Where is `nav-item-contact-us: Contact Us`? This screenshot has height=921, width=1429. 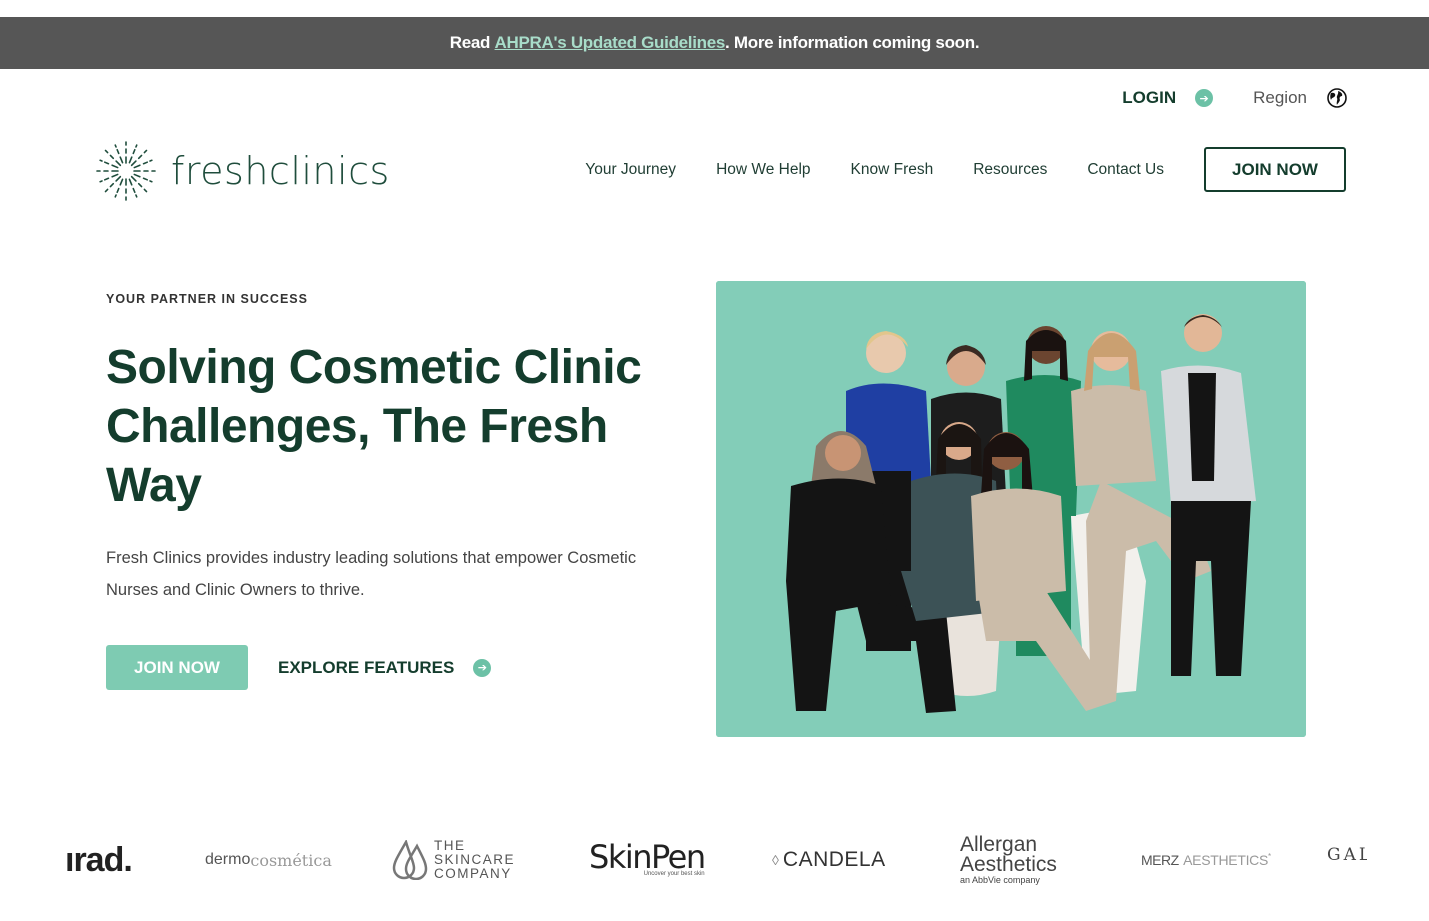 nav-item-contact-us: Contact Us is located at coordinates (1125, 170).